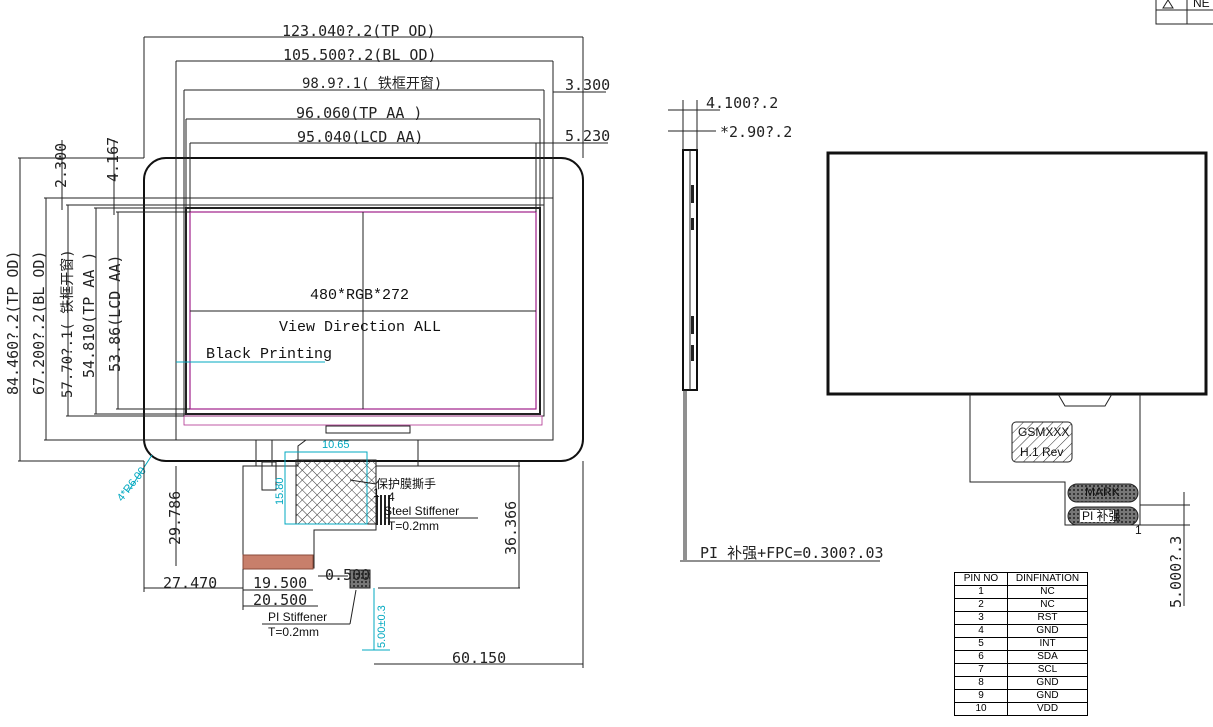  Describe the element at coordinates (115, 313) in the screenshot. I see `dim-lcd-aa-h: 53.86(LCD AA)` at that location.